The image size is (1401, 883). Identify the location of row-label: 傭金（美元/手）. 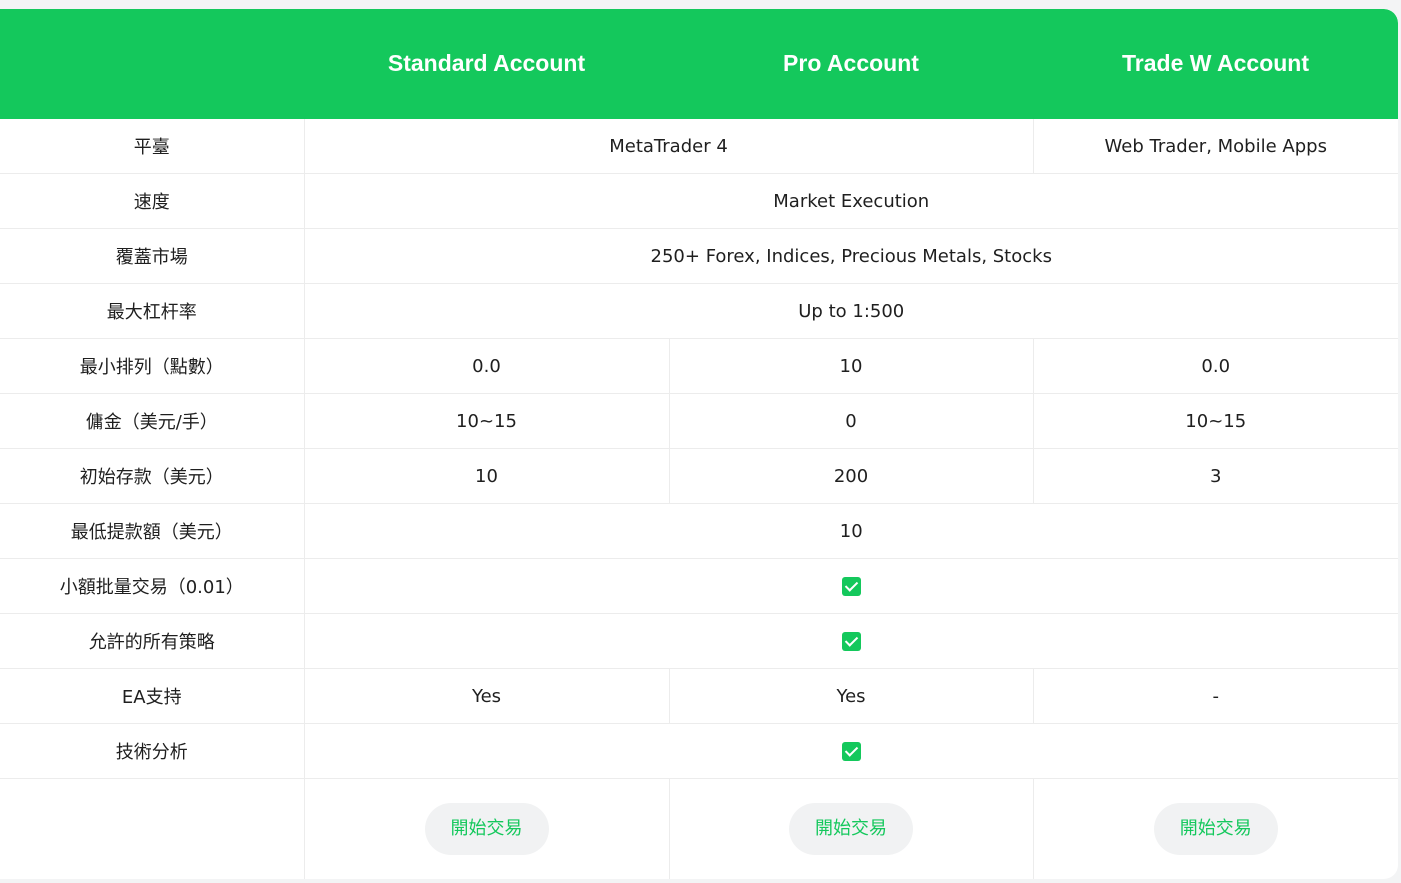
(152, 421).